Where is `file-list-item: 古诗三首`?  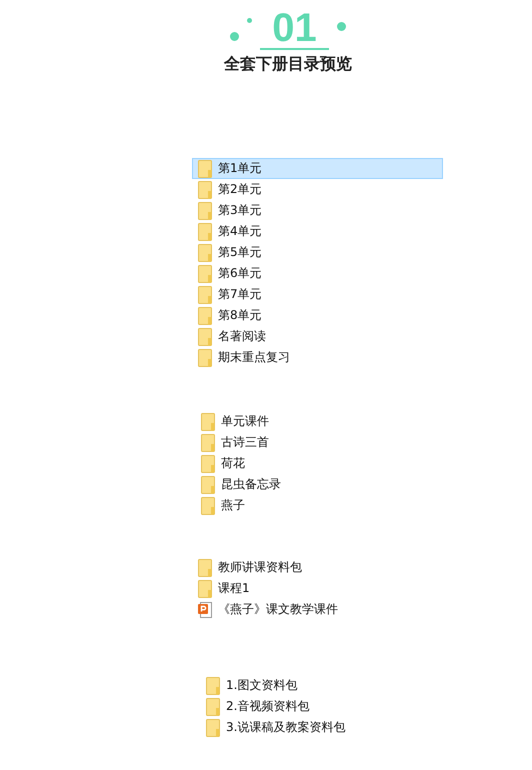 file-list-item: 古诗三首 is located at coordinates (320, 442).